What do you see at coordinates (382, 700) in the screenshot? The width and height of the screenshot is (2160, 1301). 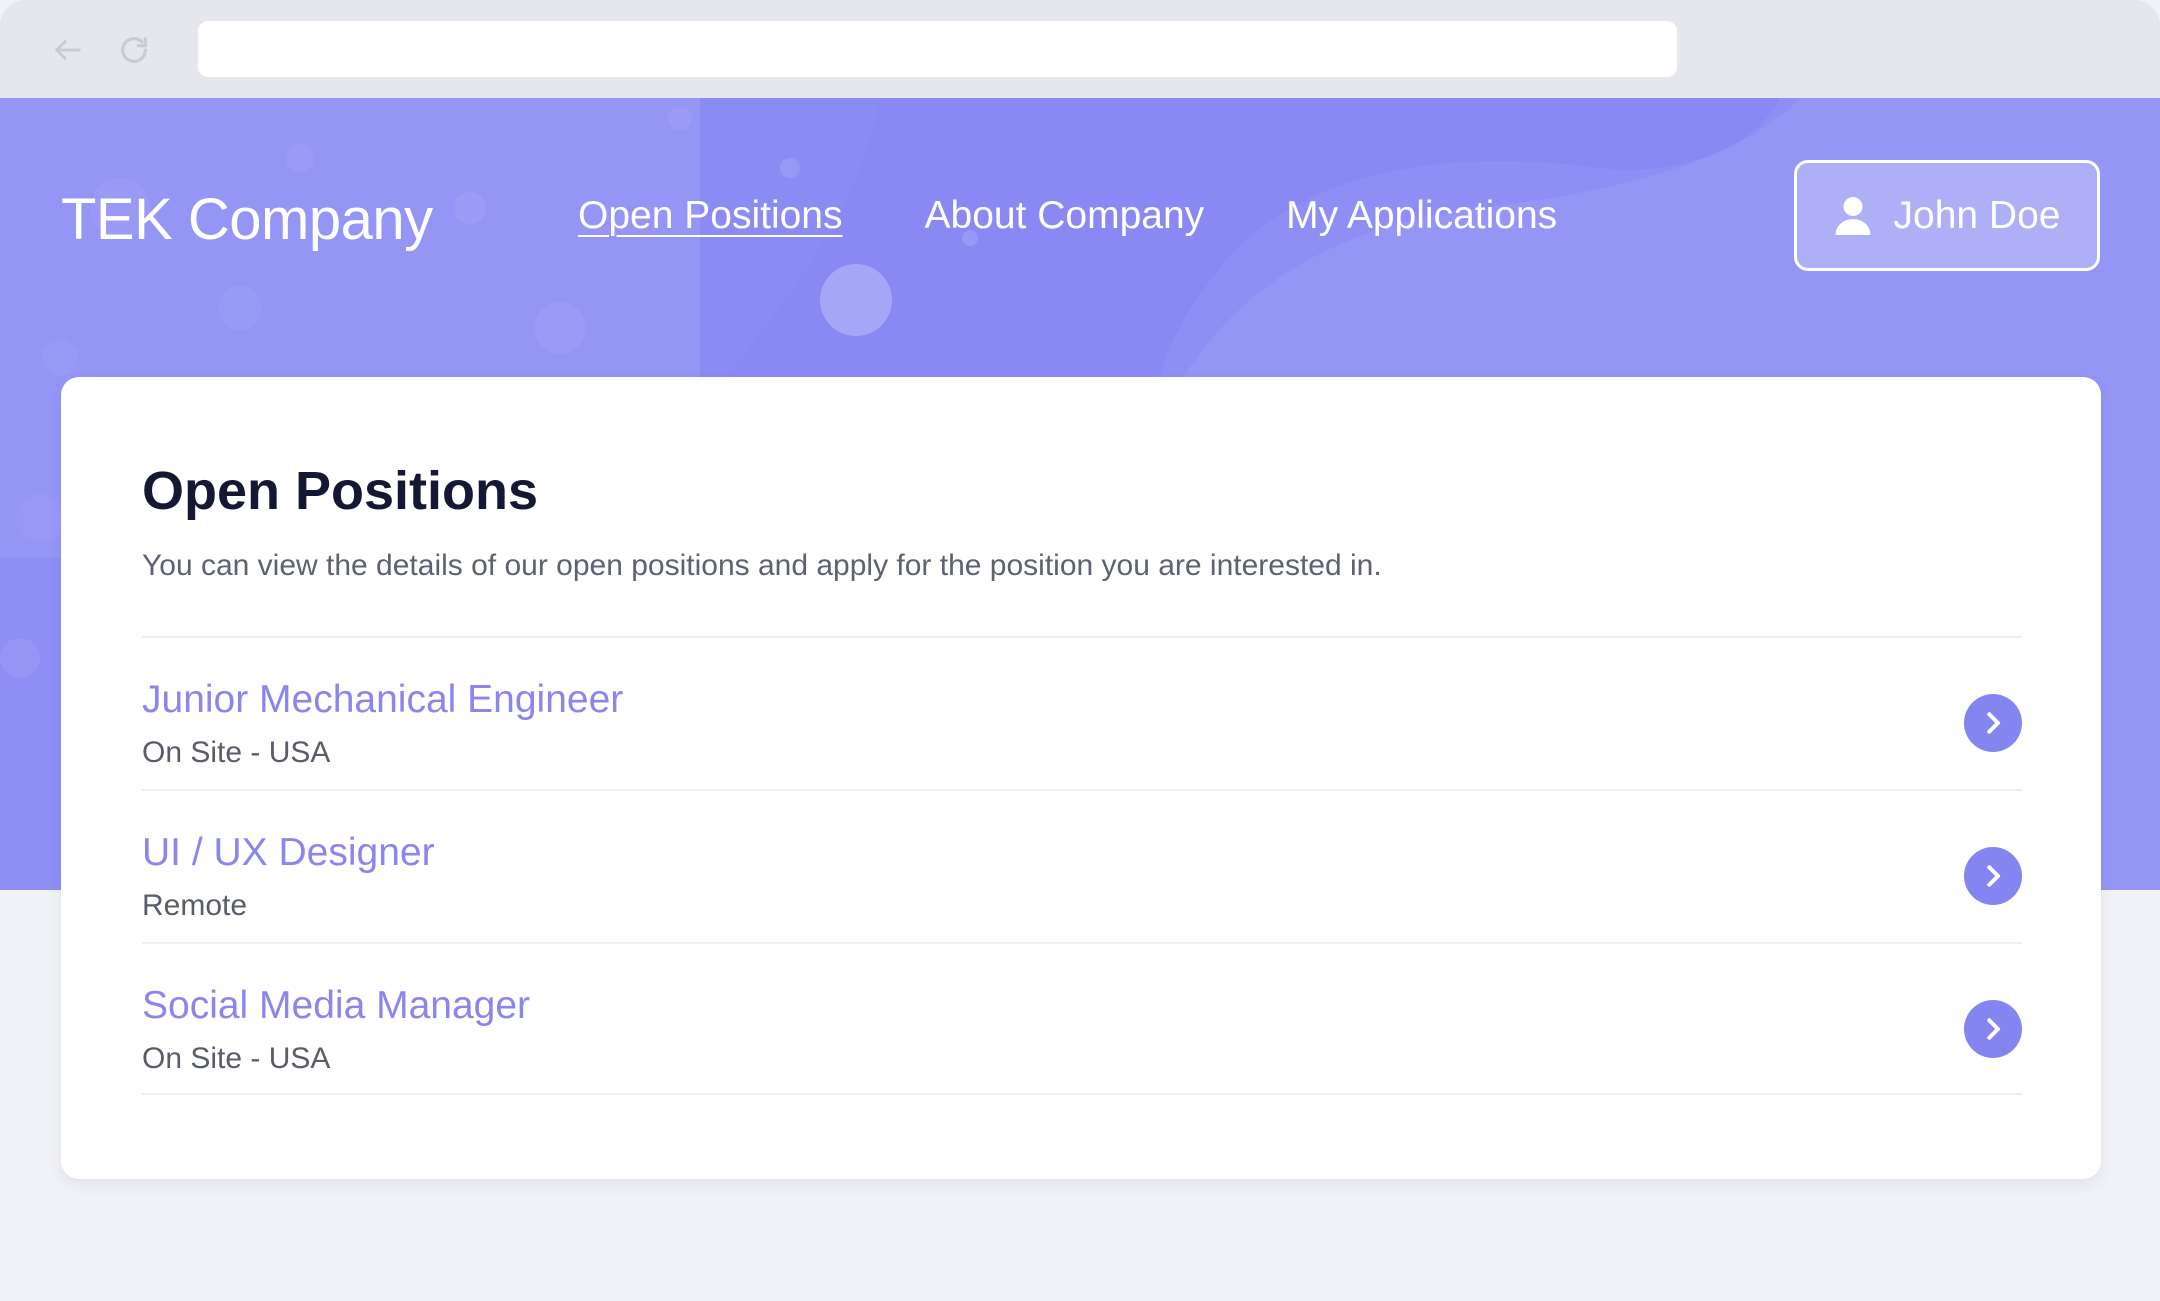 I see `position-title: Junior Mechanical Engineer` at bounding box center [382, 700].